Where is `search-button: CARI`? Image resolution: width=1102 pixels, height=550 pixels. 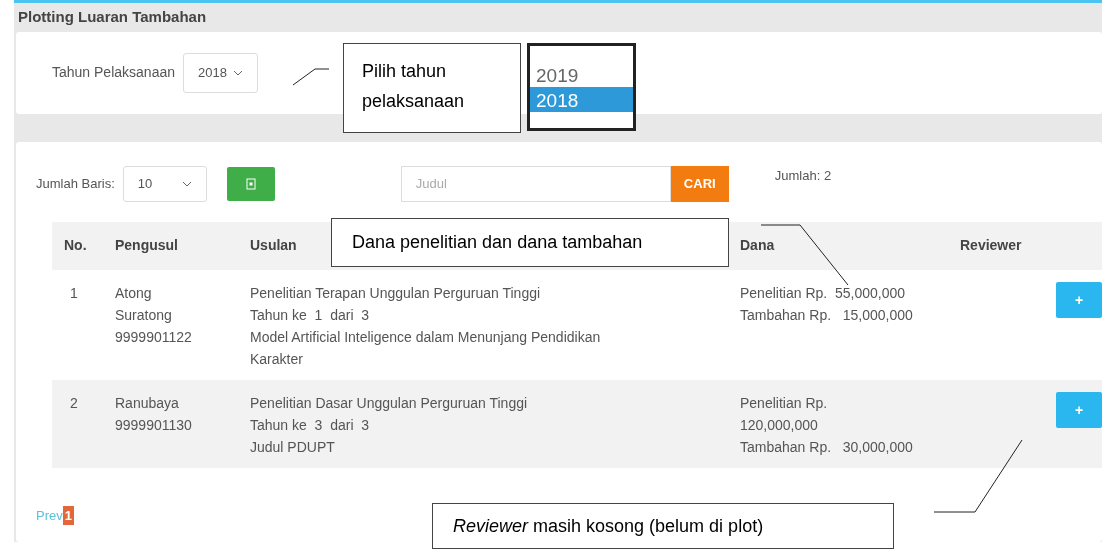
search-button: CARI is located at coordinates (699, 183).